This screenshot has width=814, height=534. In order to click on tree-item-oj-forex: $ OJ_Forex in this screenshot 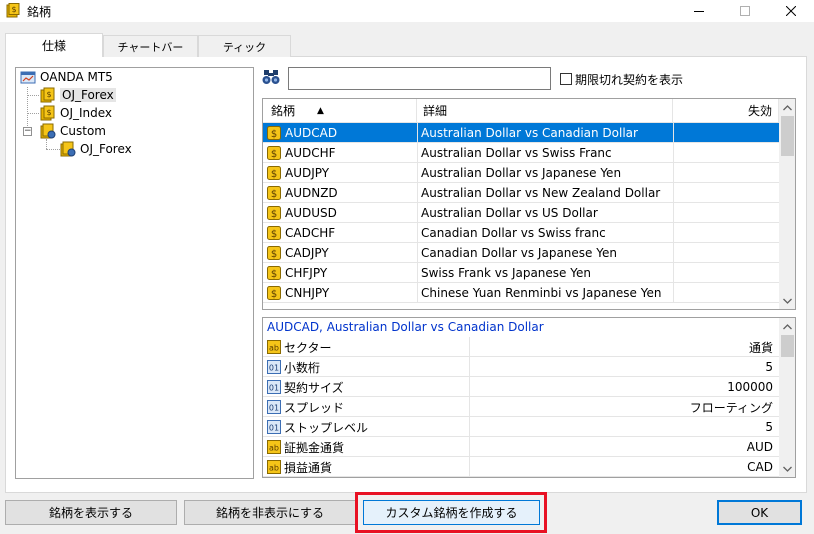, I will do `click(78, 95)`.